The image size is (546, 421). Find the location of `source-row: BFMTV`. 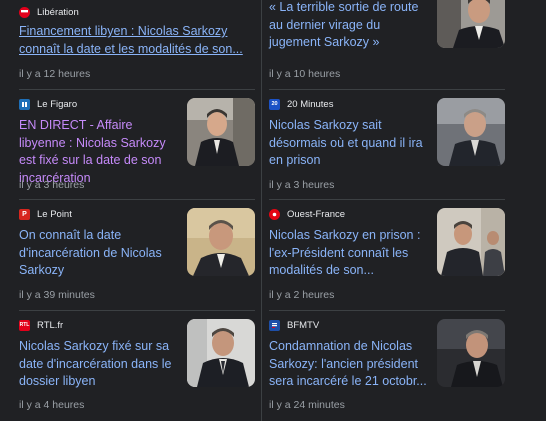

source-row: BFMTV is located at coordinates (294, 325).